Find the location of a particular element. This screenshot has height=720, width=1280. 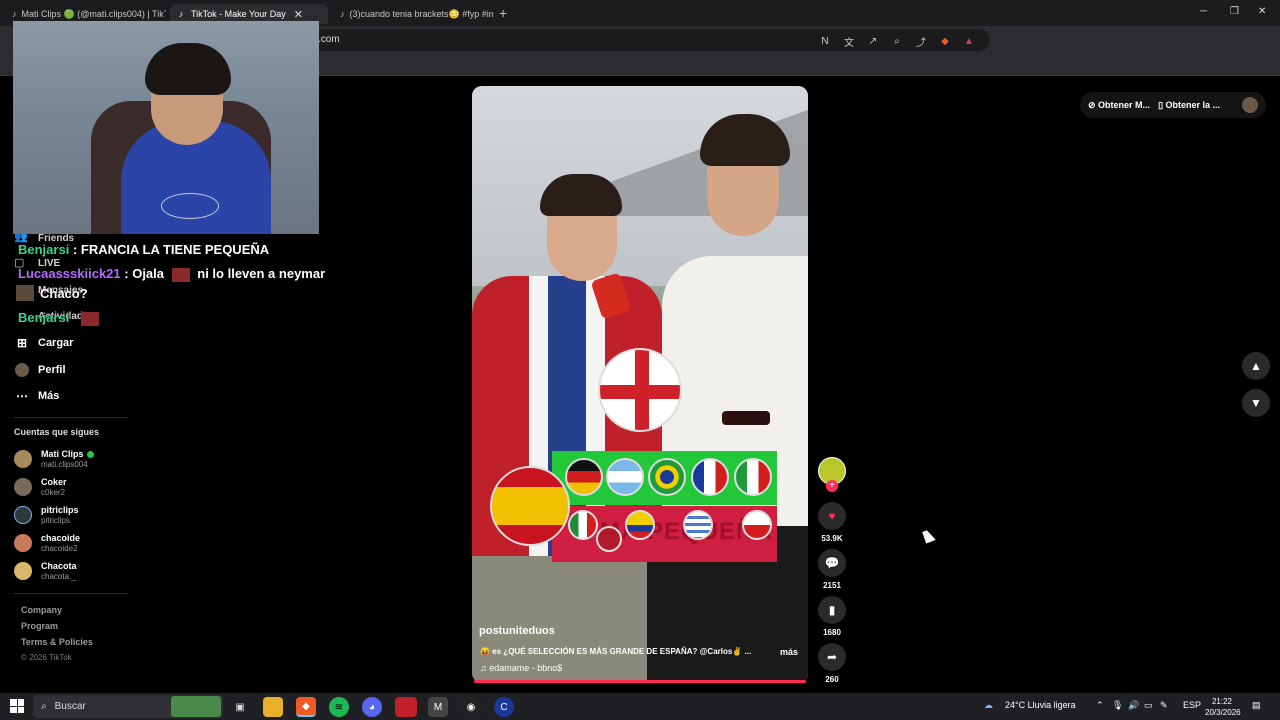

account-chacota: Chacota chacota._ is located at coordinates (45, 571).